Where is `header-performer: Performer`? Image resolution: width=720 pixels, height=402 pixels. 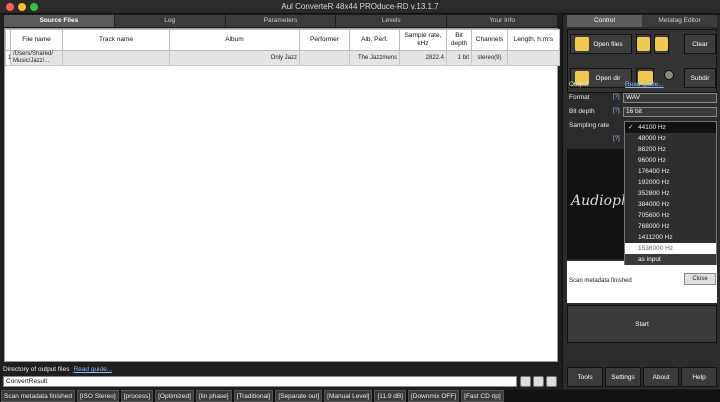
header-performer: Performer is located at coordinates (324, 40).